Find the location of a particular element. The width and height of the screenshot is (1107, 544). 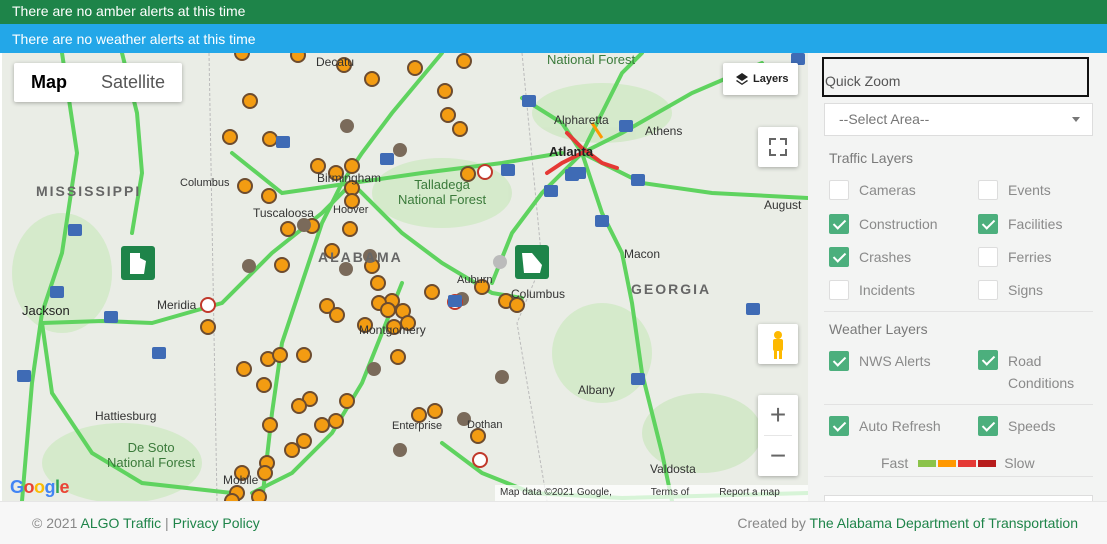

street-view-pegman is located at coordinates (778, 344).